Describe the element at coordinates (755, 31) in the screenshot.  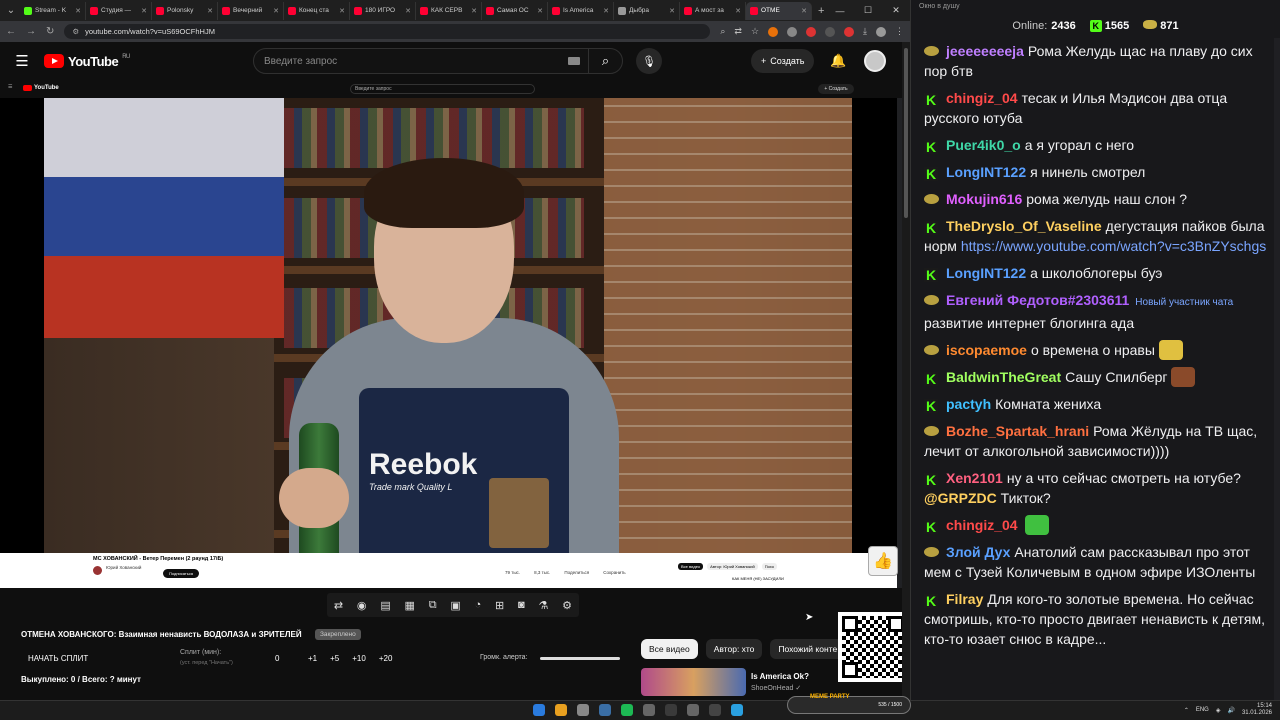
I see `bookmark-star-icon: ☆` at that location.